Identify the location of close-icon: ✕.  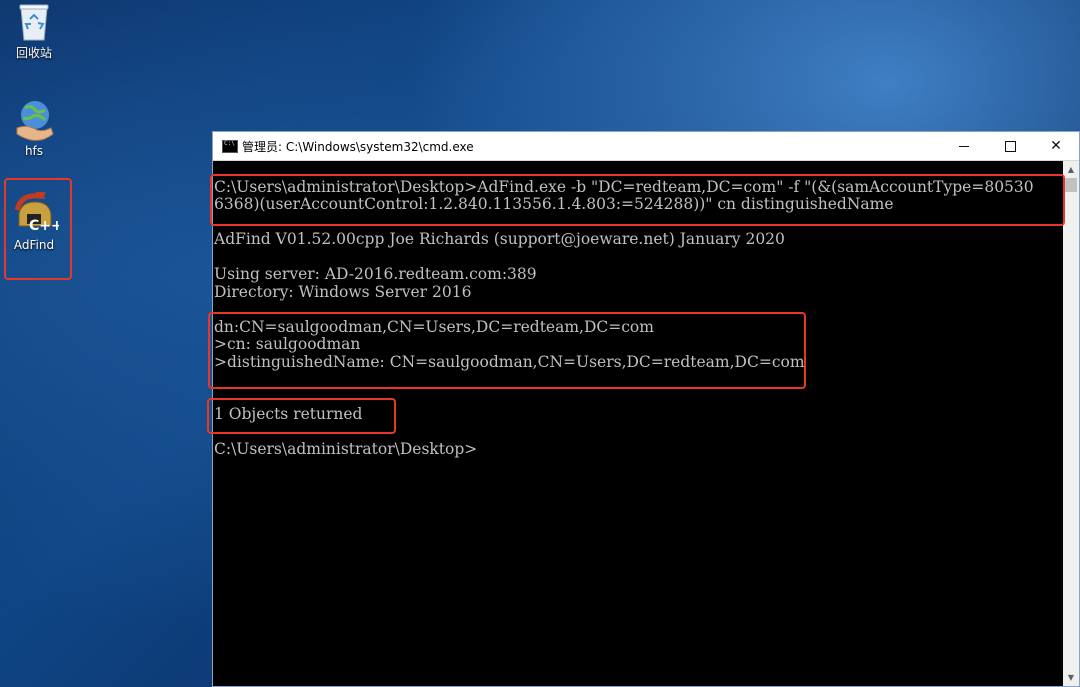
(1056, 146).